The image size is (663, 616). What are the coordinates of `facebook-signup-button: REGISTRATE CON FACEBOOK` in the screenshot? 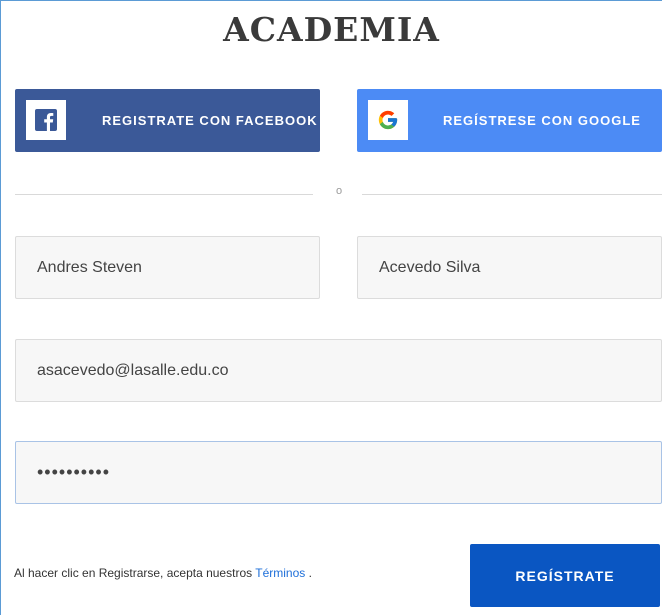 It's located at (167, 120).